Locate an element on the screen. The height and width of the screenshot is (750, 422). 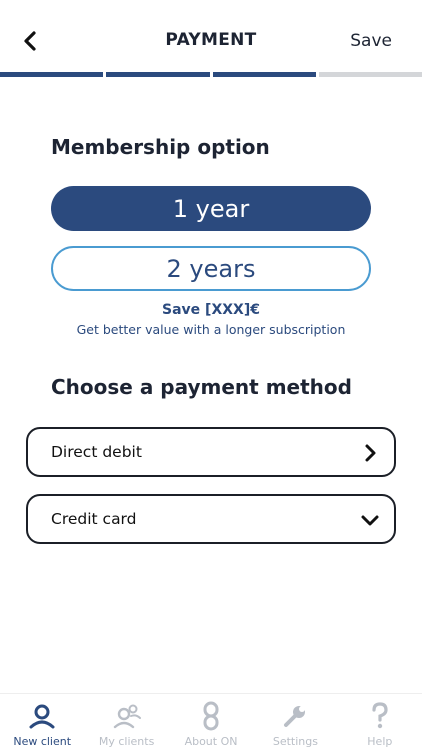
tab-new-client: New client is located at coordinates (42, 722).